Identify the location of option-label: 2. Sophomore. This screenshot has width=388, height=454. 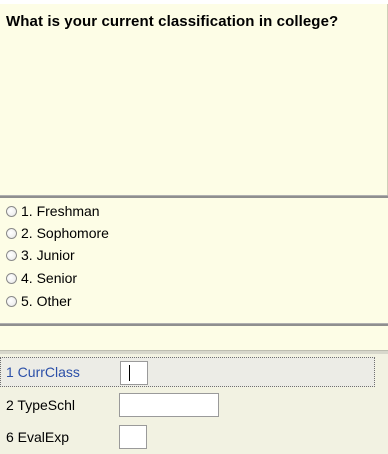
(65, 233).